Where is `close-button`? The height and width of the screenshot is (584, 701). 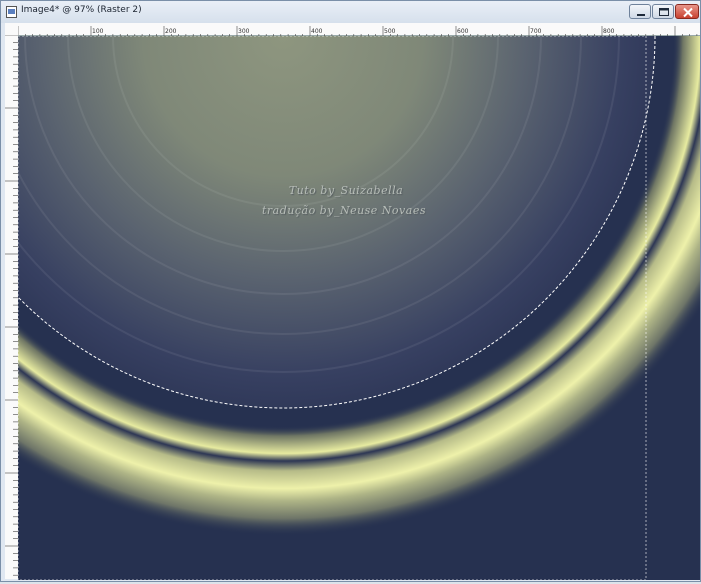
close-button is located at coordinates (687, 11).